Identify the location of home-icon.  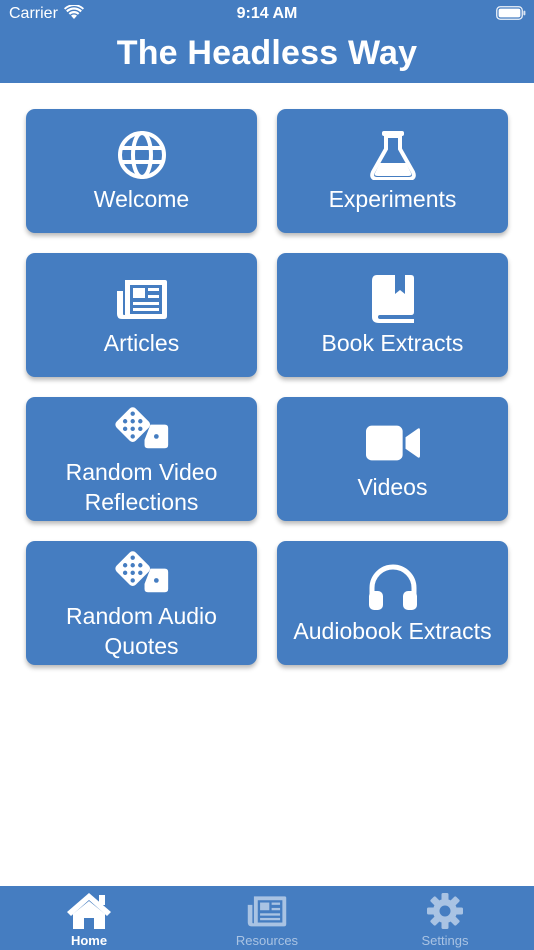
(89, 911).